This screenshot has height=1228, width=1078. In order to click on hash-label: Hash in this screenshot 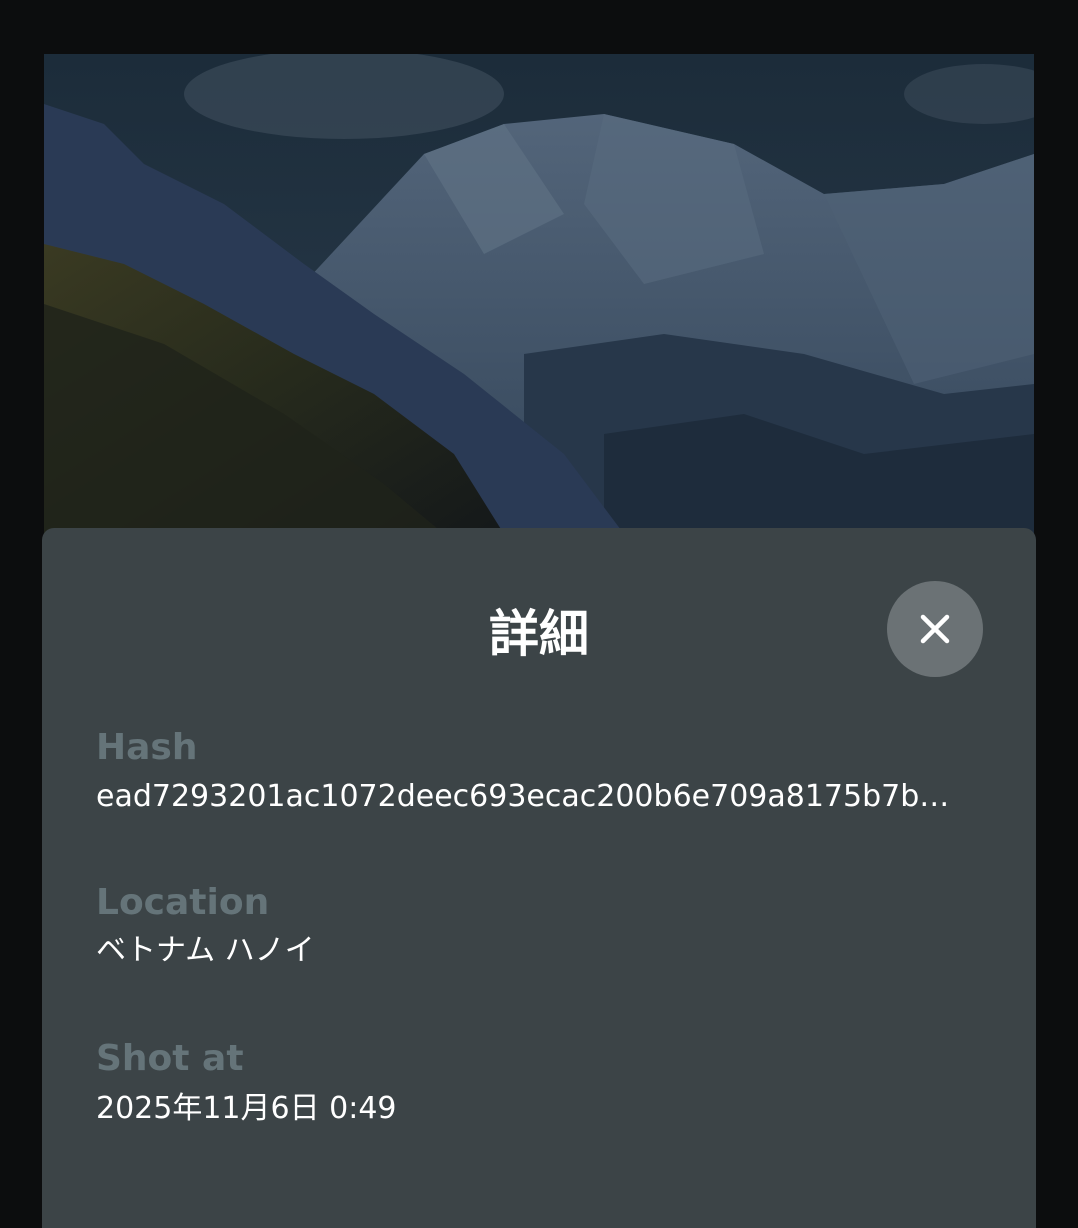, I will do `click(147, 747)`.